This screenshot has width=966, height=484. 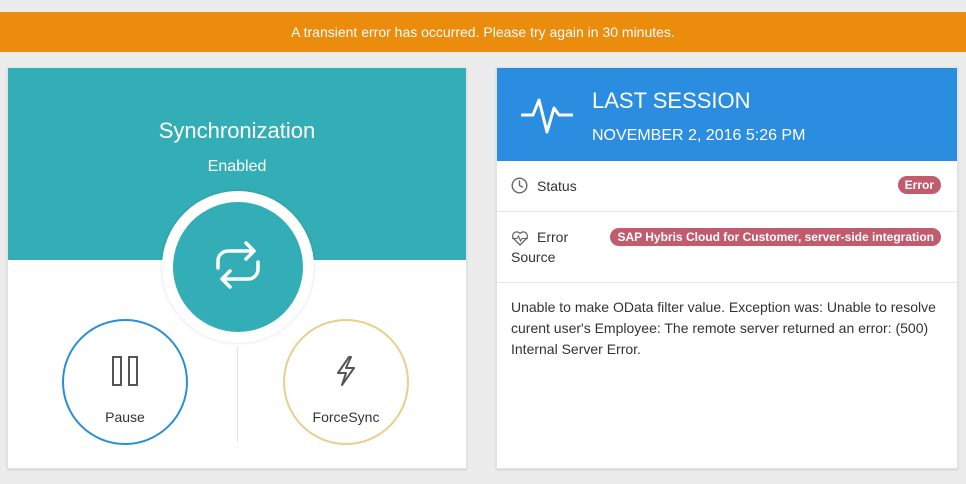 I want to click on forcesync-label: ForceSync, so click(x=346, y=417).